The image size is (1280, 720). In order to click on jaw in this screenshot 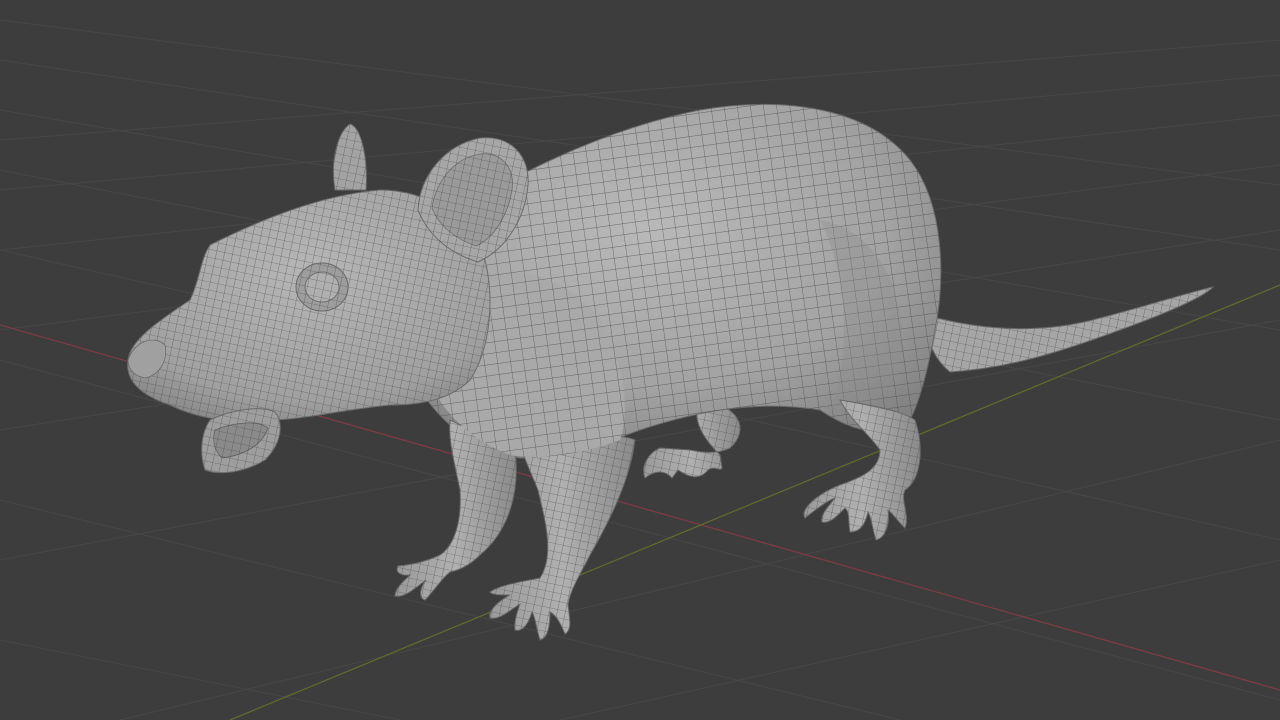, I will do `click(241, 441)`.